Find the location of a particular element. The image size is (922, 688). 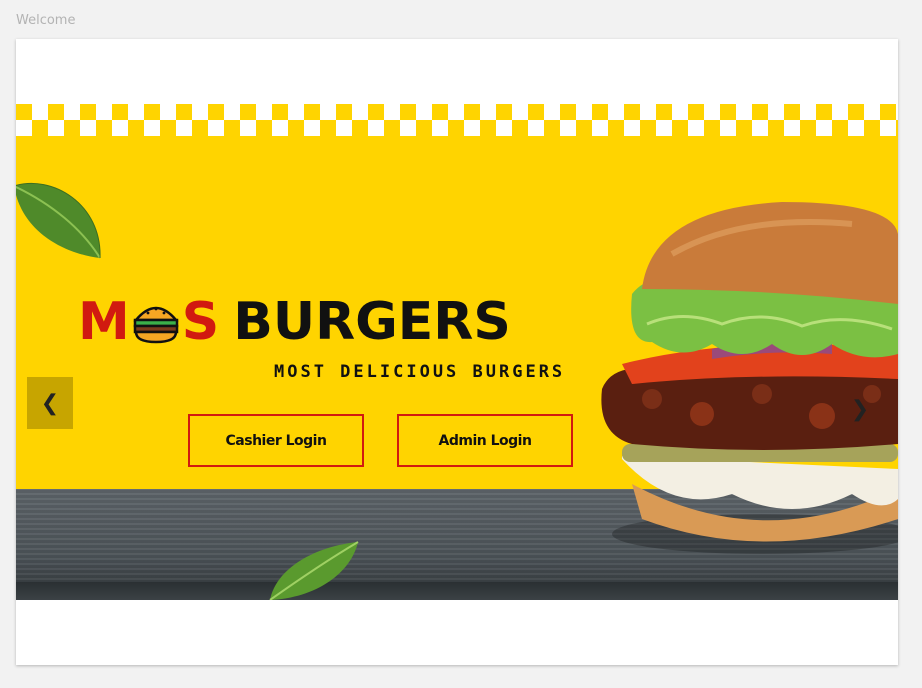

brand-logo: M S BURGERS is located at coordinates (294, 322).